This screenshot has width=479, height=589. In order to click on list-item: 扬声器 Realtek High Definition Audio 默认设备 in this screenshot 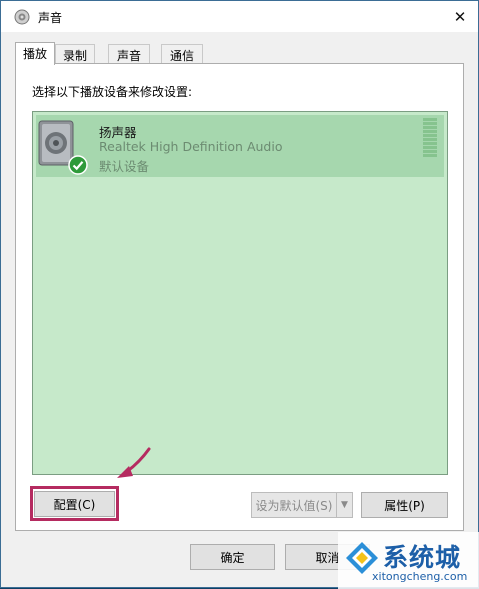, I will do `click(240, 146)`.